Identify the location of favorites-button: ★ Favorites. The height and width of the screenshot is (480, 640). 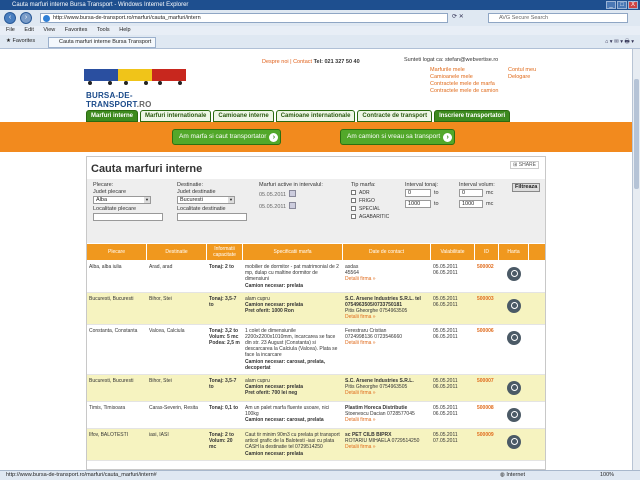
(20, 41).